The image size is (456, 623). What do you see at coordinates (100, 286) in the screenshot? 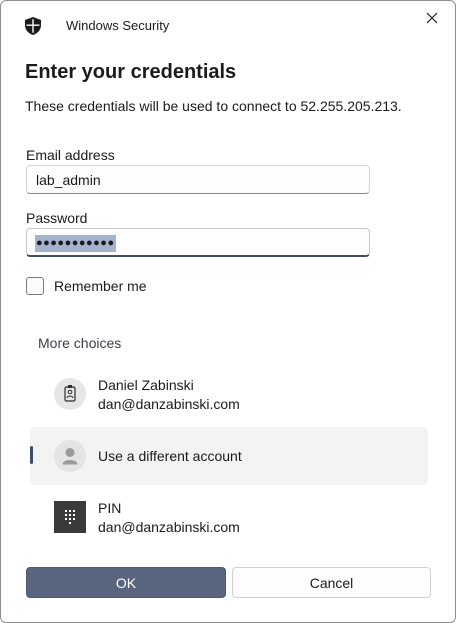
I see `remember-me-label: Remember me` at bounding box center [100, 286].